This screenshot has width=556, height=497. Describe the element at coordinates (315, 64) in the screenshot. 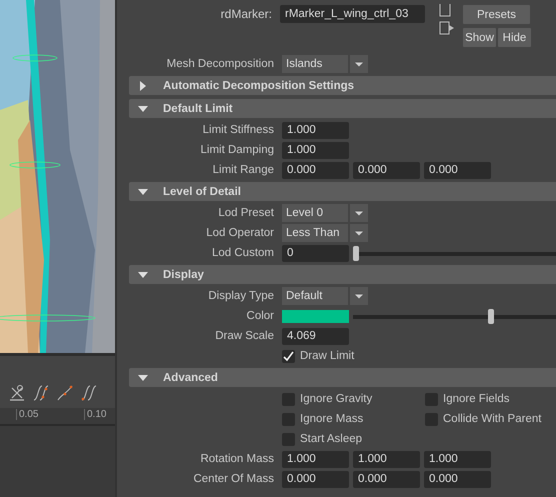

I see `dropdown: Islands` at that location.